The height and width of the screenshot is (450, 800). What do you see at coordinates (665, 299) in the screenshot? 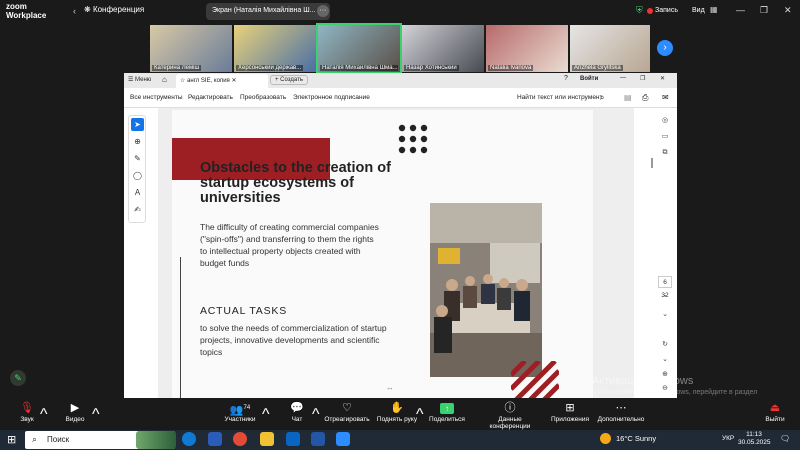
I see `page-up-icon: ⌃` at bounding box center [665, 299].